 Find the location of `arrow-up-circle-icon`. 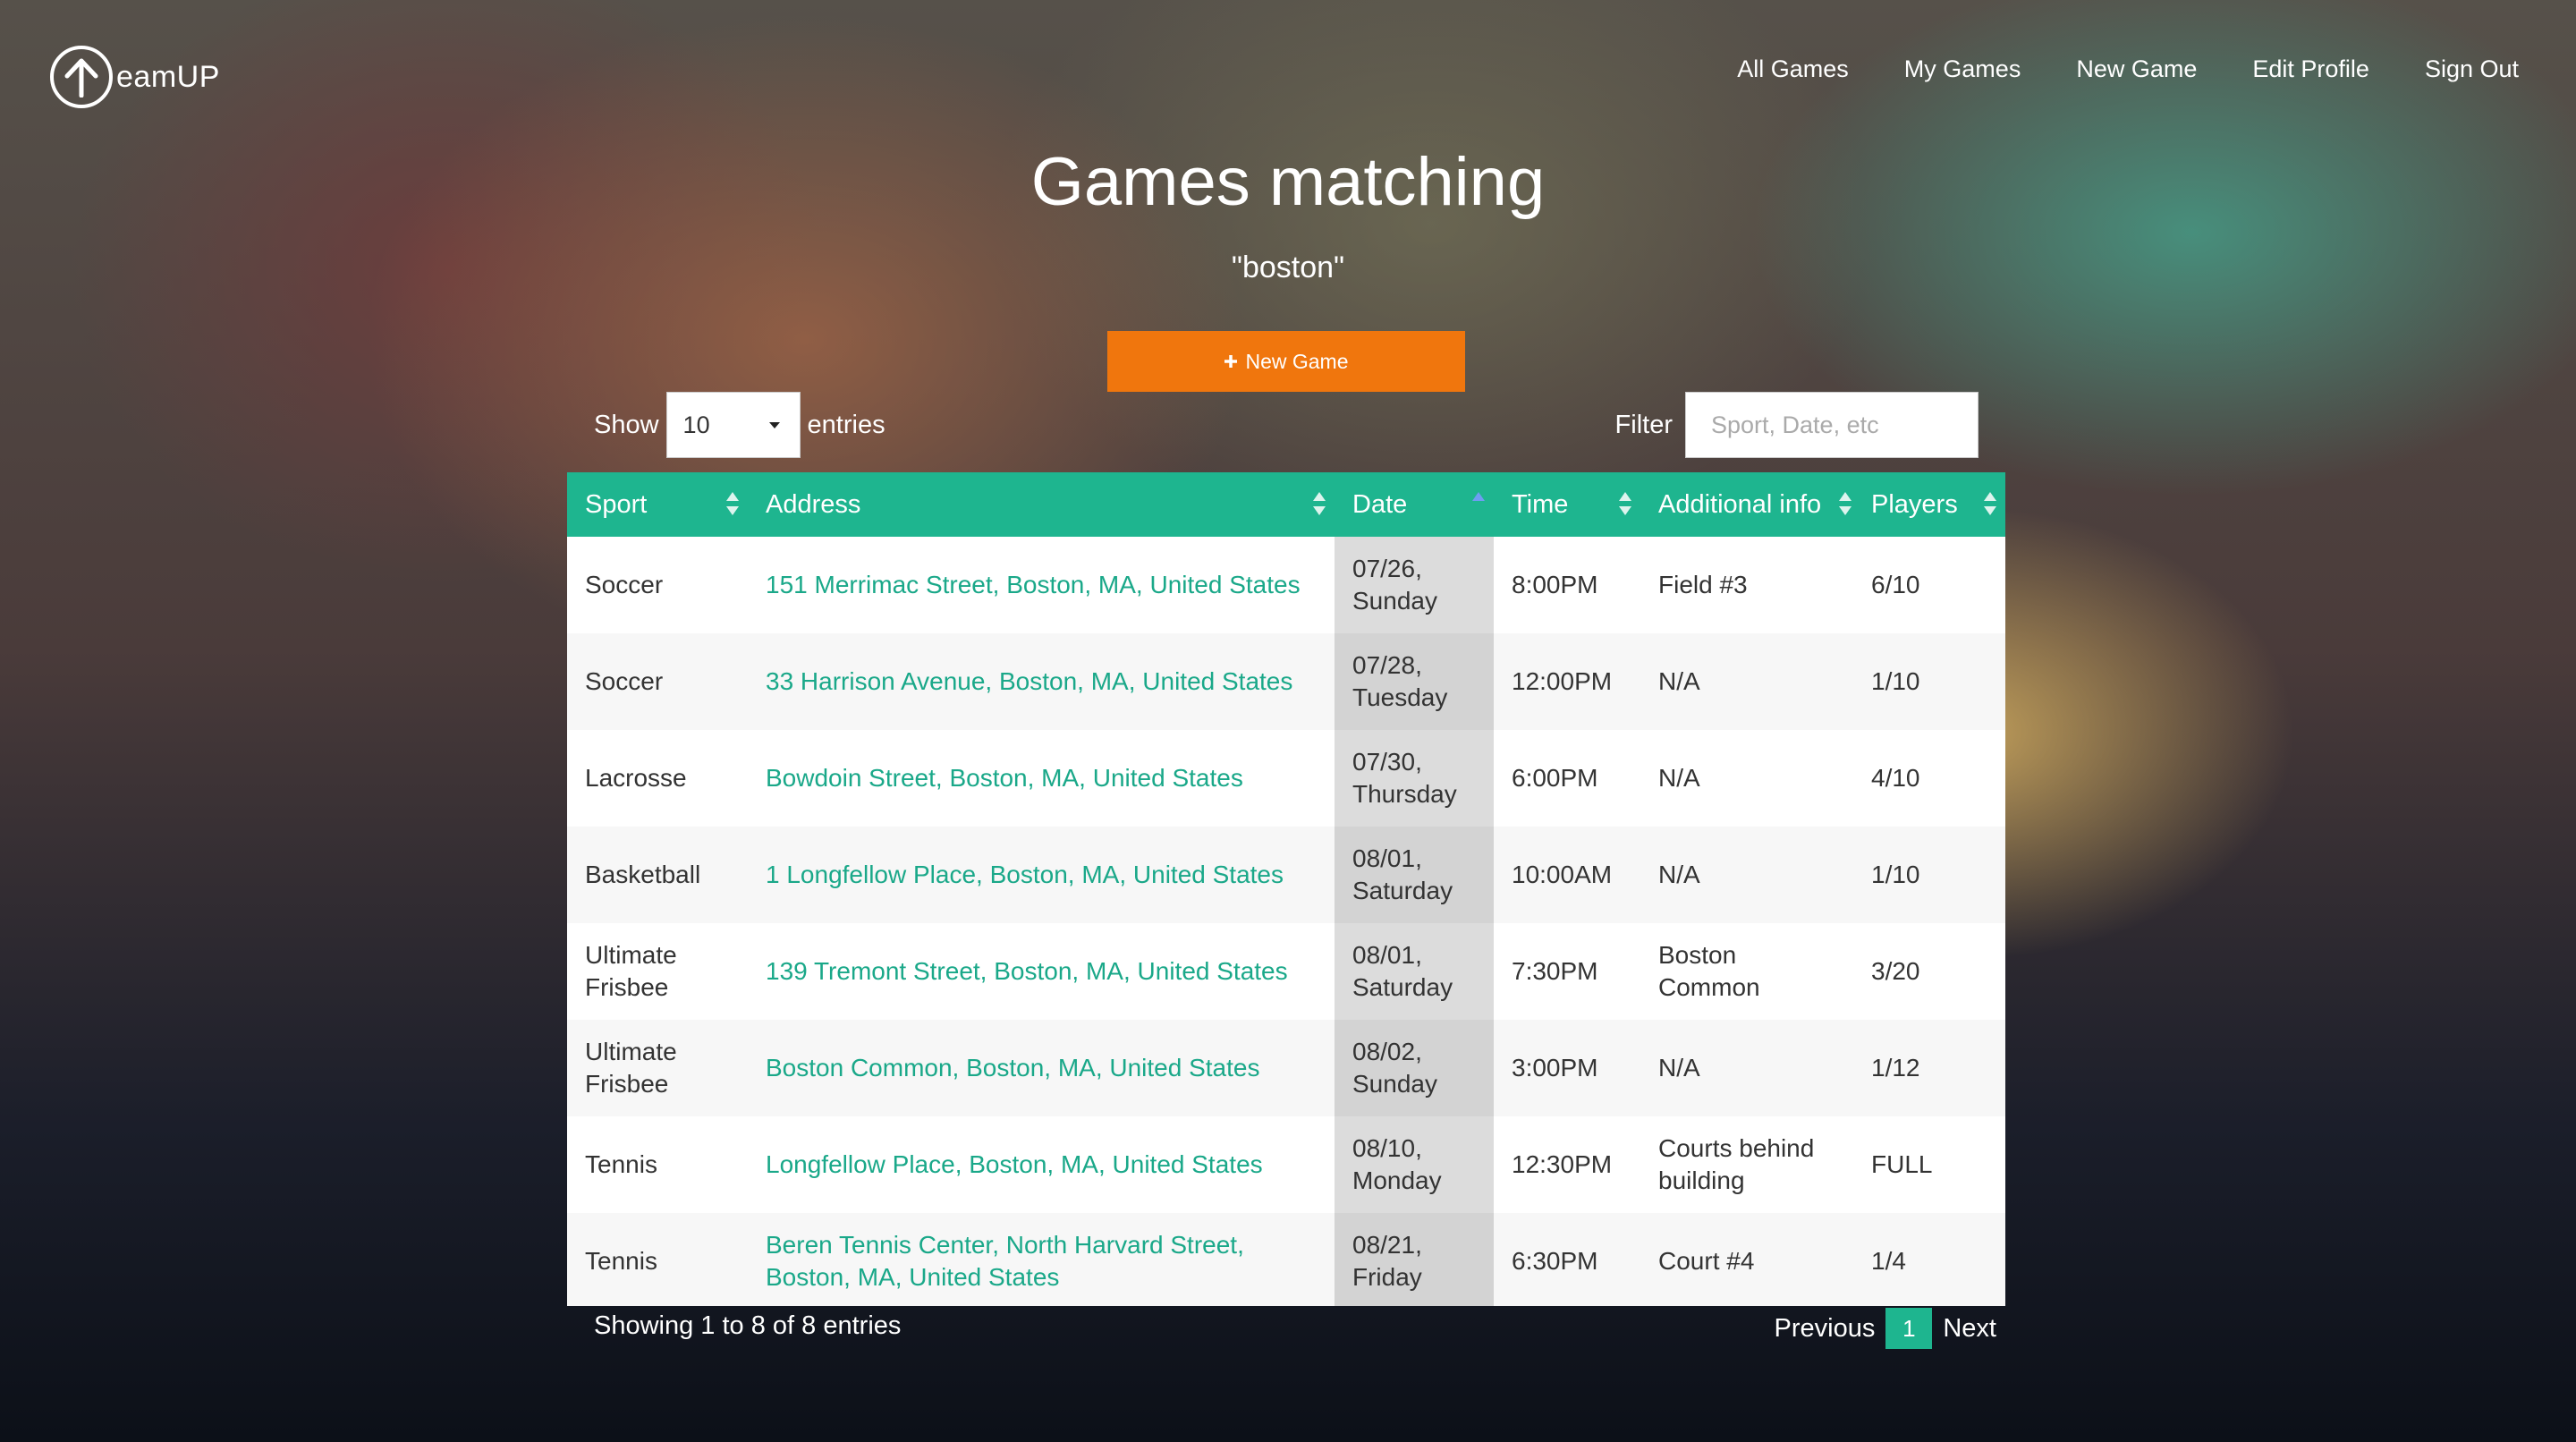

arrow-up-circle-icon is located at coordinates (81, 77).